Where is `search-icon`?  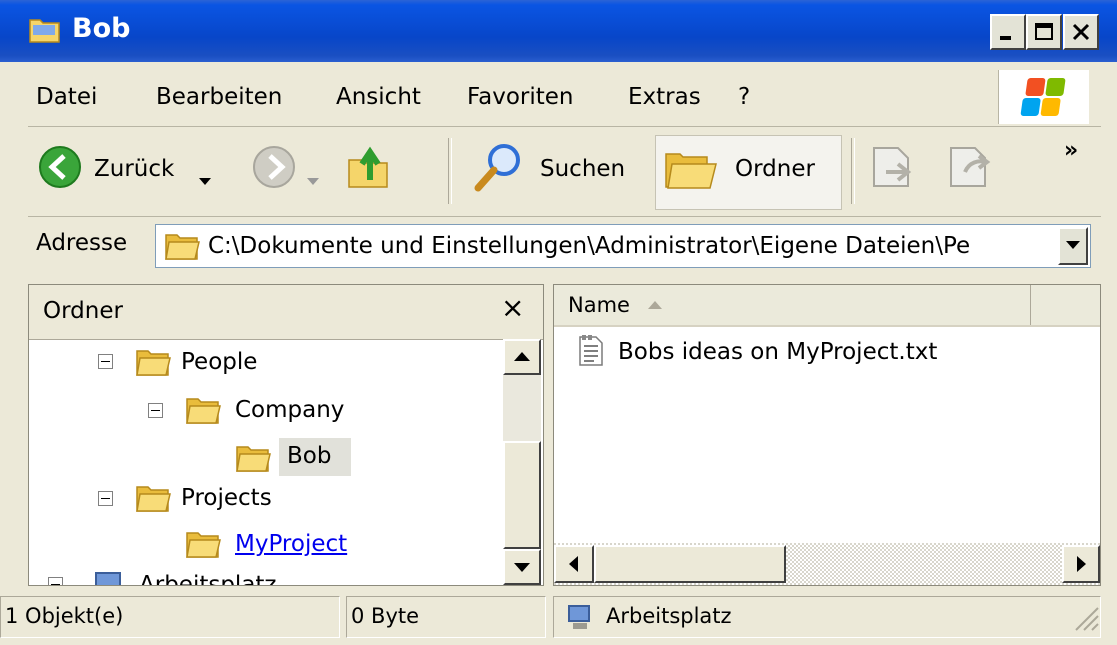
search-icon is located at coordinates (499, 170).